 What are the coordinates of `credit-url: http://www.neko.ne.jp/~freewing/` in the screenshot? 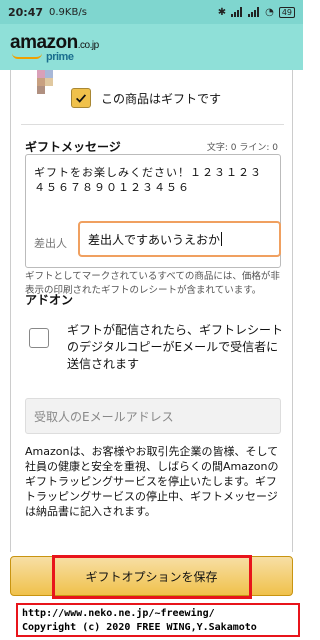 It's located at (118, 613).